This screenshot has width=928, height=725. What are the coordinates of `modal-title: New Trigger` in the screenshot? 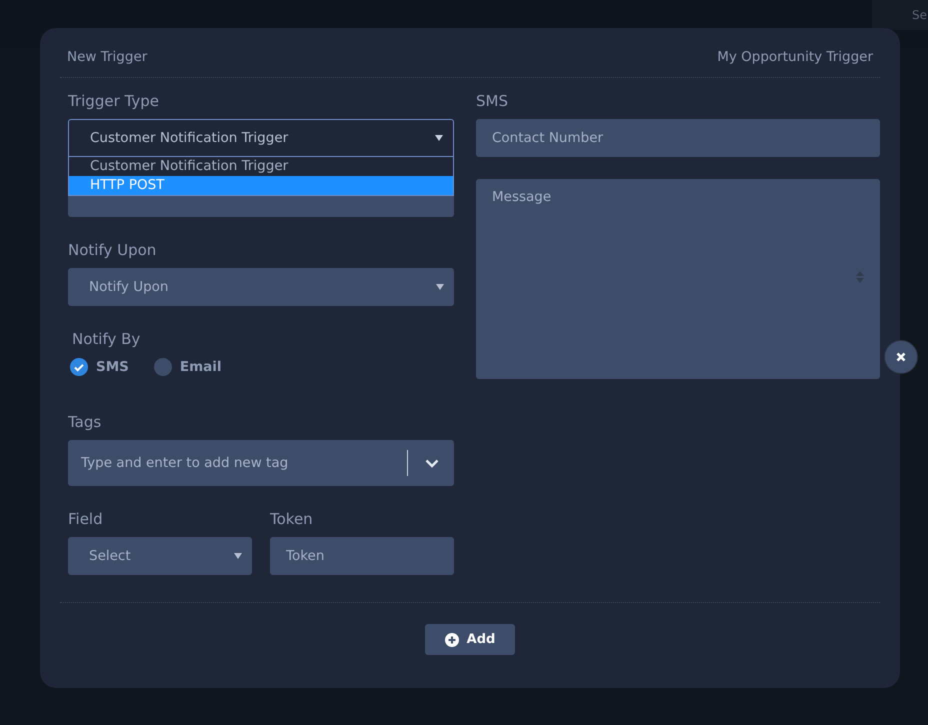 It's located at (107, 57).